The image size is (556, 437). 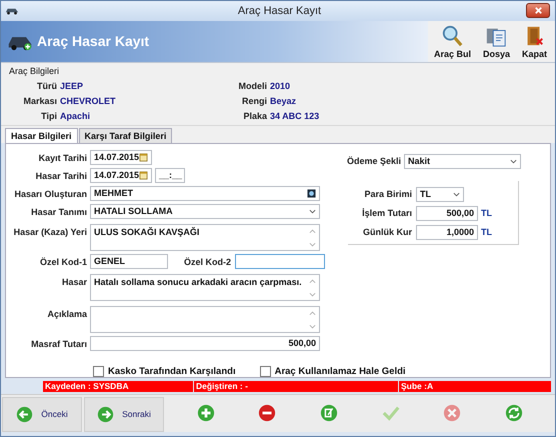 I want to click on lookup-field: MEHMET, so click(x=205, y=193).